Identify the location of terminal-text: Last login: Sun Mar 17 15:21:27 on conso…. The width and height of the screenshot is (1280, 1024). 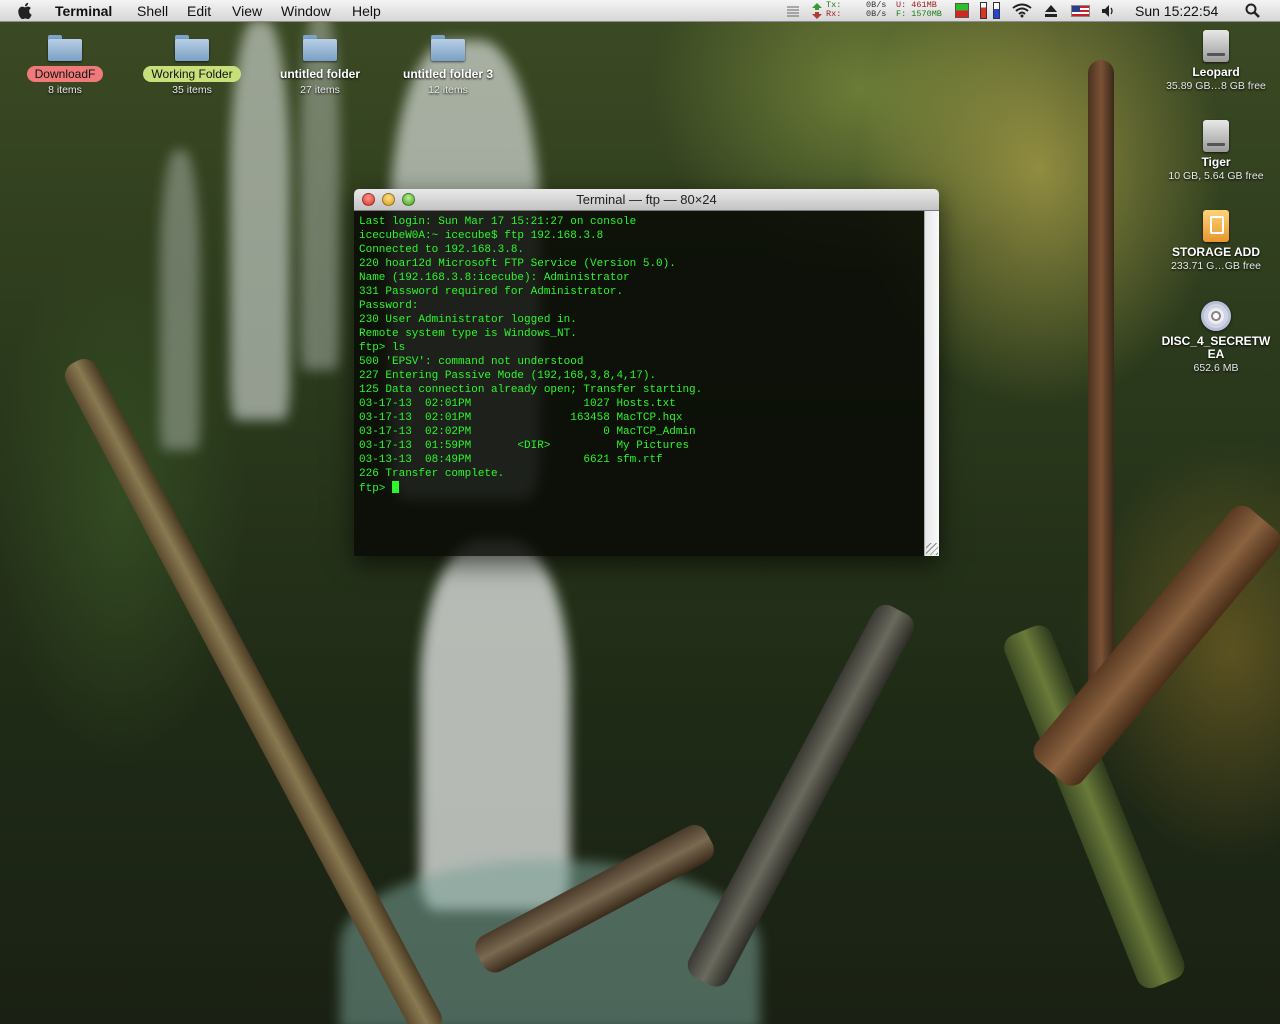
(639, 353).